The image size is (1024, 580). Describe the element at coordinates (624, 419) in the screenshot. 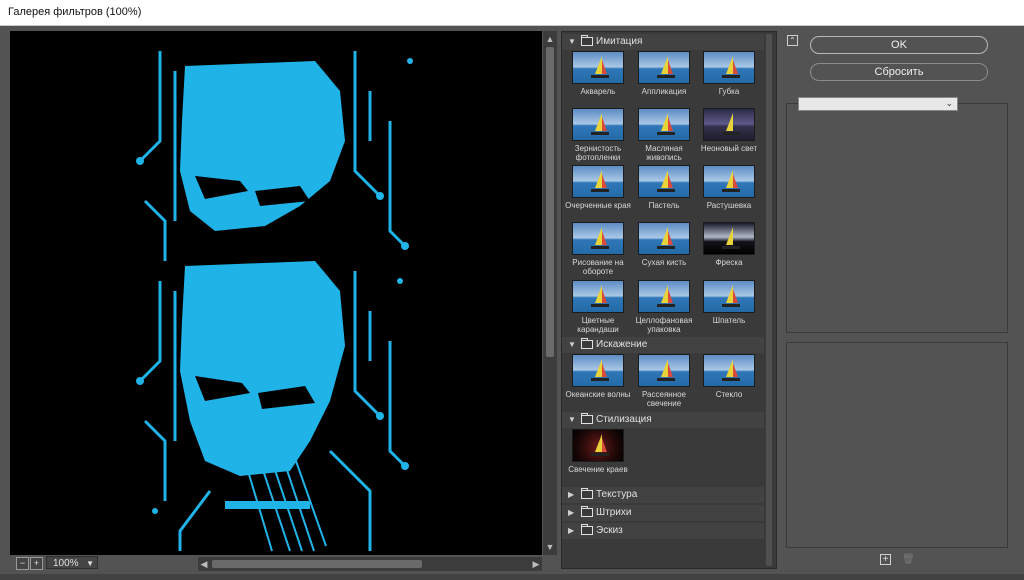

I see `category-label: Стилизация` at that location.